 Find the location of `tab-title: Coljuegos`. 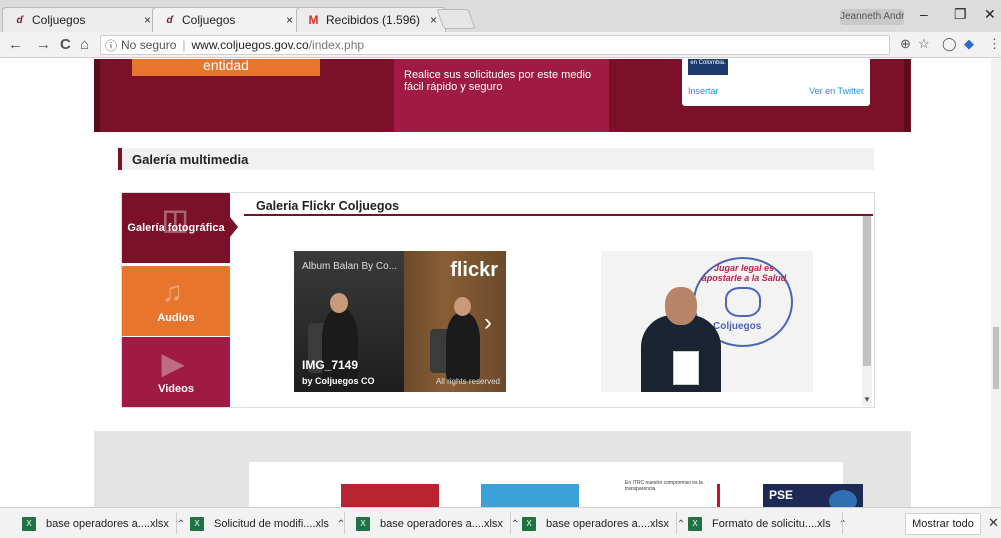

tab-title: Coljuegos is located at coordinates (59, 20).